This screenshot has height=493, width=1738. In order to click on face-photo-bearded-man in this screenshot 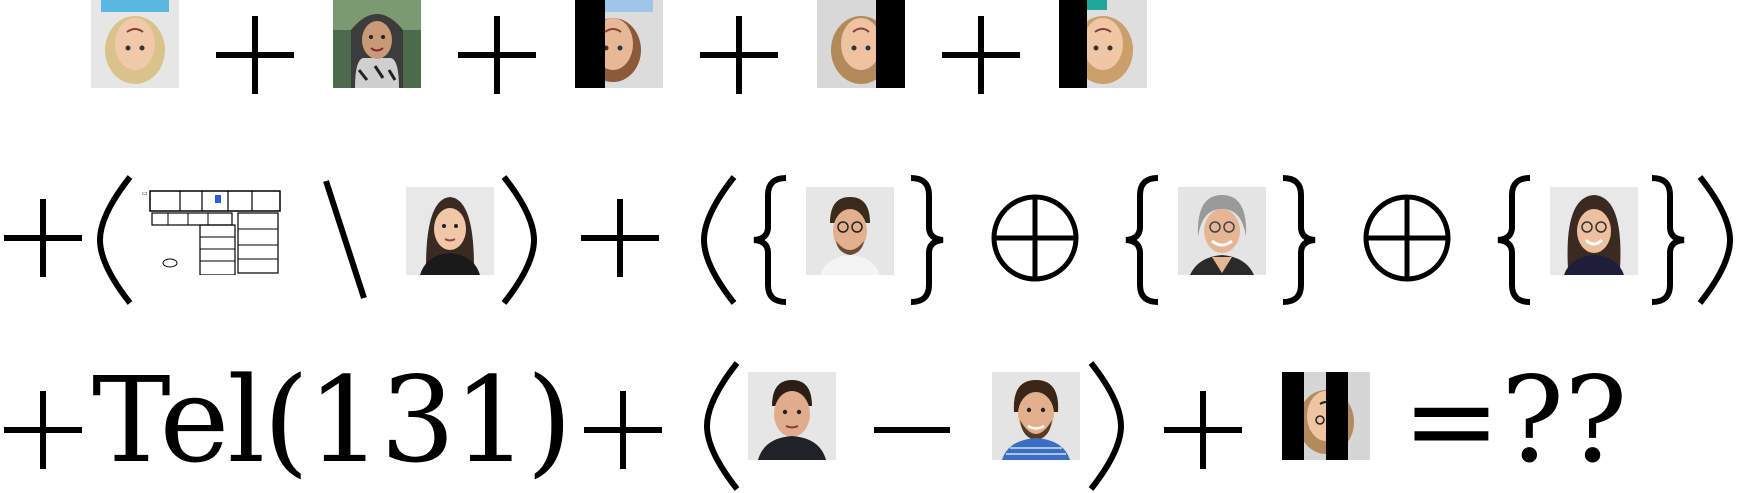, I will do `click(1036, 416)`.